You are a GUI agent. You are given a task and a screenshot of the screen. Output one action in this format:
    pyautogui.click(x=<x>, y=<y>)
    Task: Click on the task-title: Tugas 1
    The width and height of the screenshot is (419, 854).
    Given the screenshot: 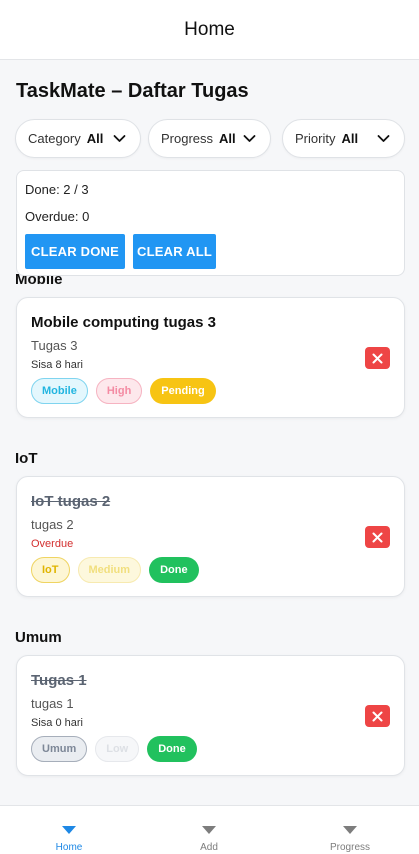 What is the action you would take?
    pyautogui.click(x=59, y=680)
    